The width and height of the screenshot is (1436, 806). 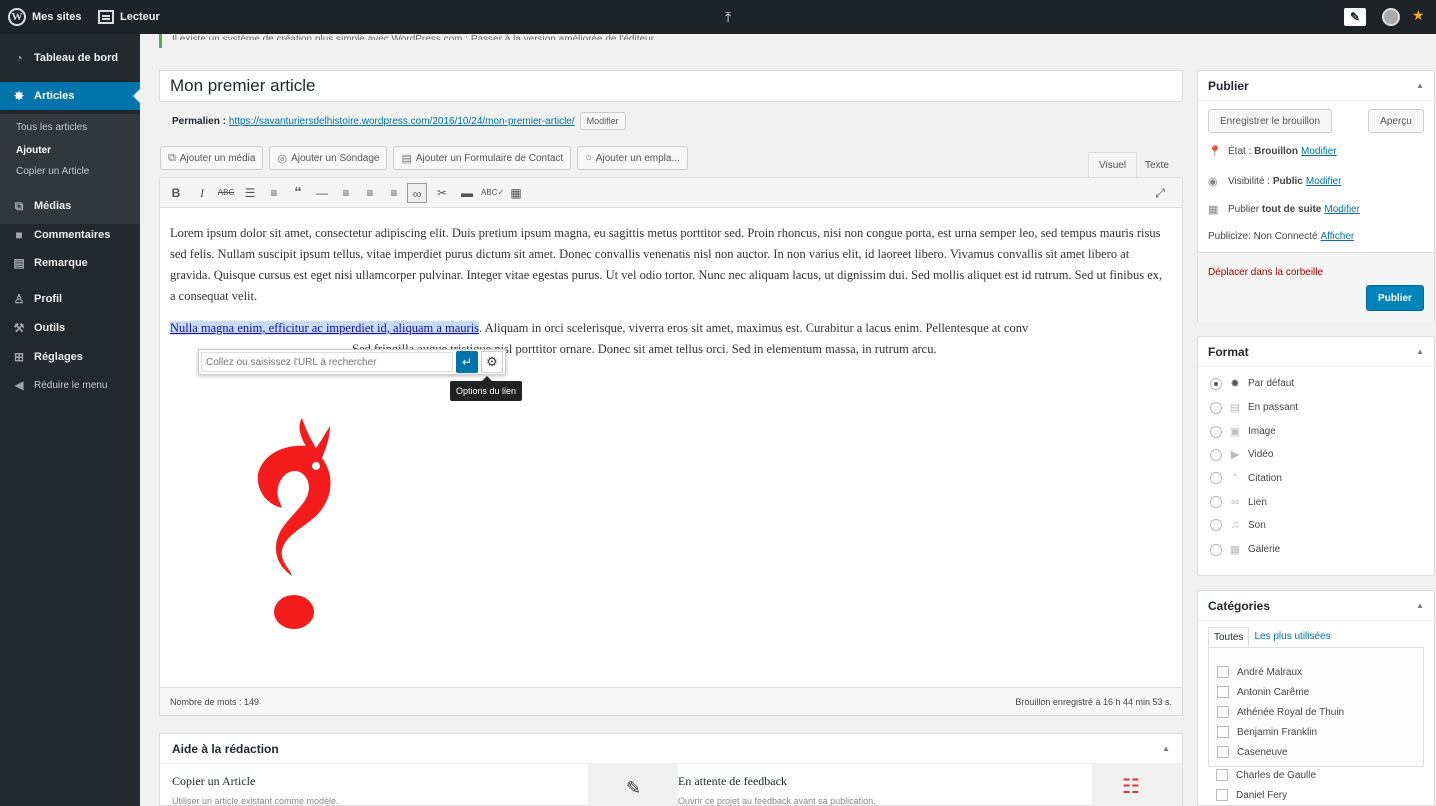 I want to click on tab-all-categories: Toutes, so click(x=1229, y=637).